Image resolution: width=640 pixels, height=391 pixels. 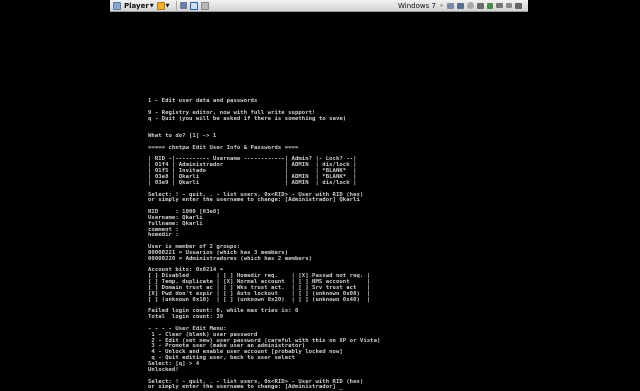 What do you see at coordinates (176, 5) in the screenshot?
I see `toolbar-divider` at bounding box center [176, 5].